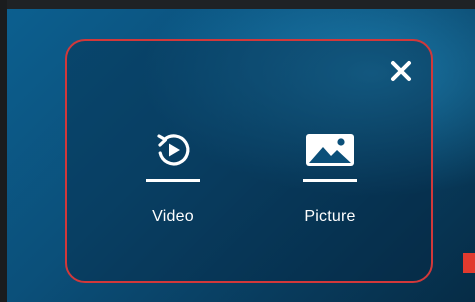 The image size is (475, 302). Describe the element at coordinates (173, 216) in the screenshot. I see `video-option-label: Video` at that location.